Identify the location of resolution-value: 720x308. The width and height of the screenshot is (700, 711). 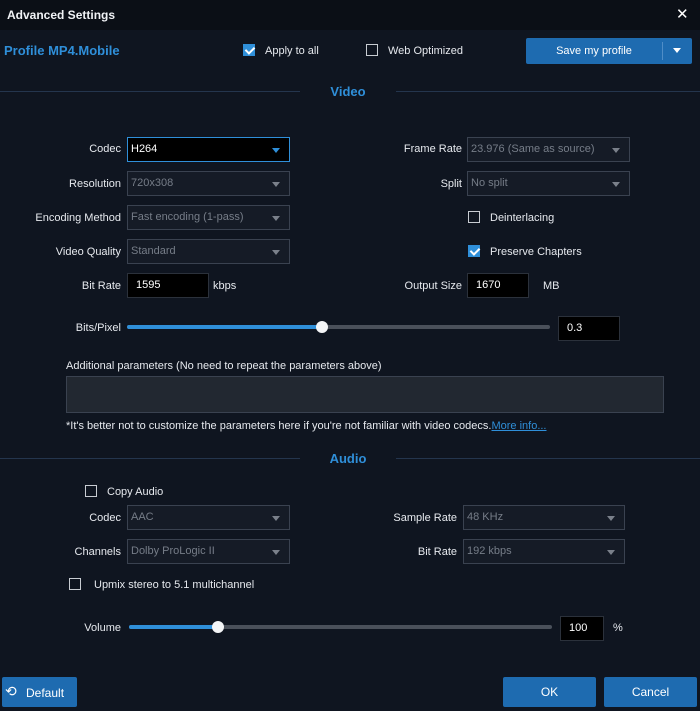
(152, 183).